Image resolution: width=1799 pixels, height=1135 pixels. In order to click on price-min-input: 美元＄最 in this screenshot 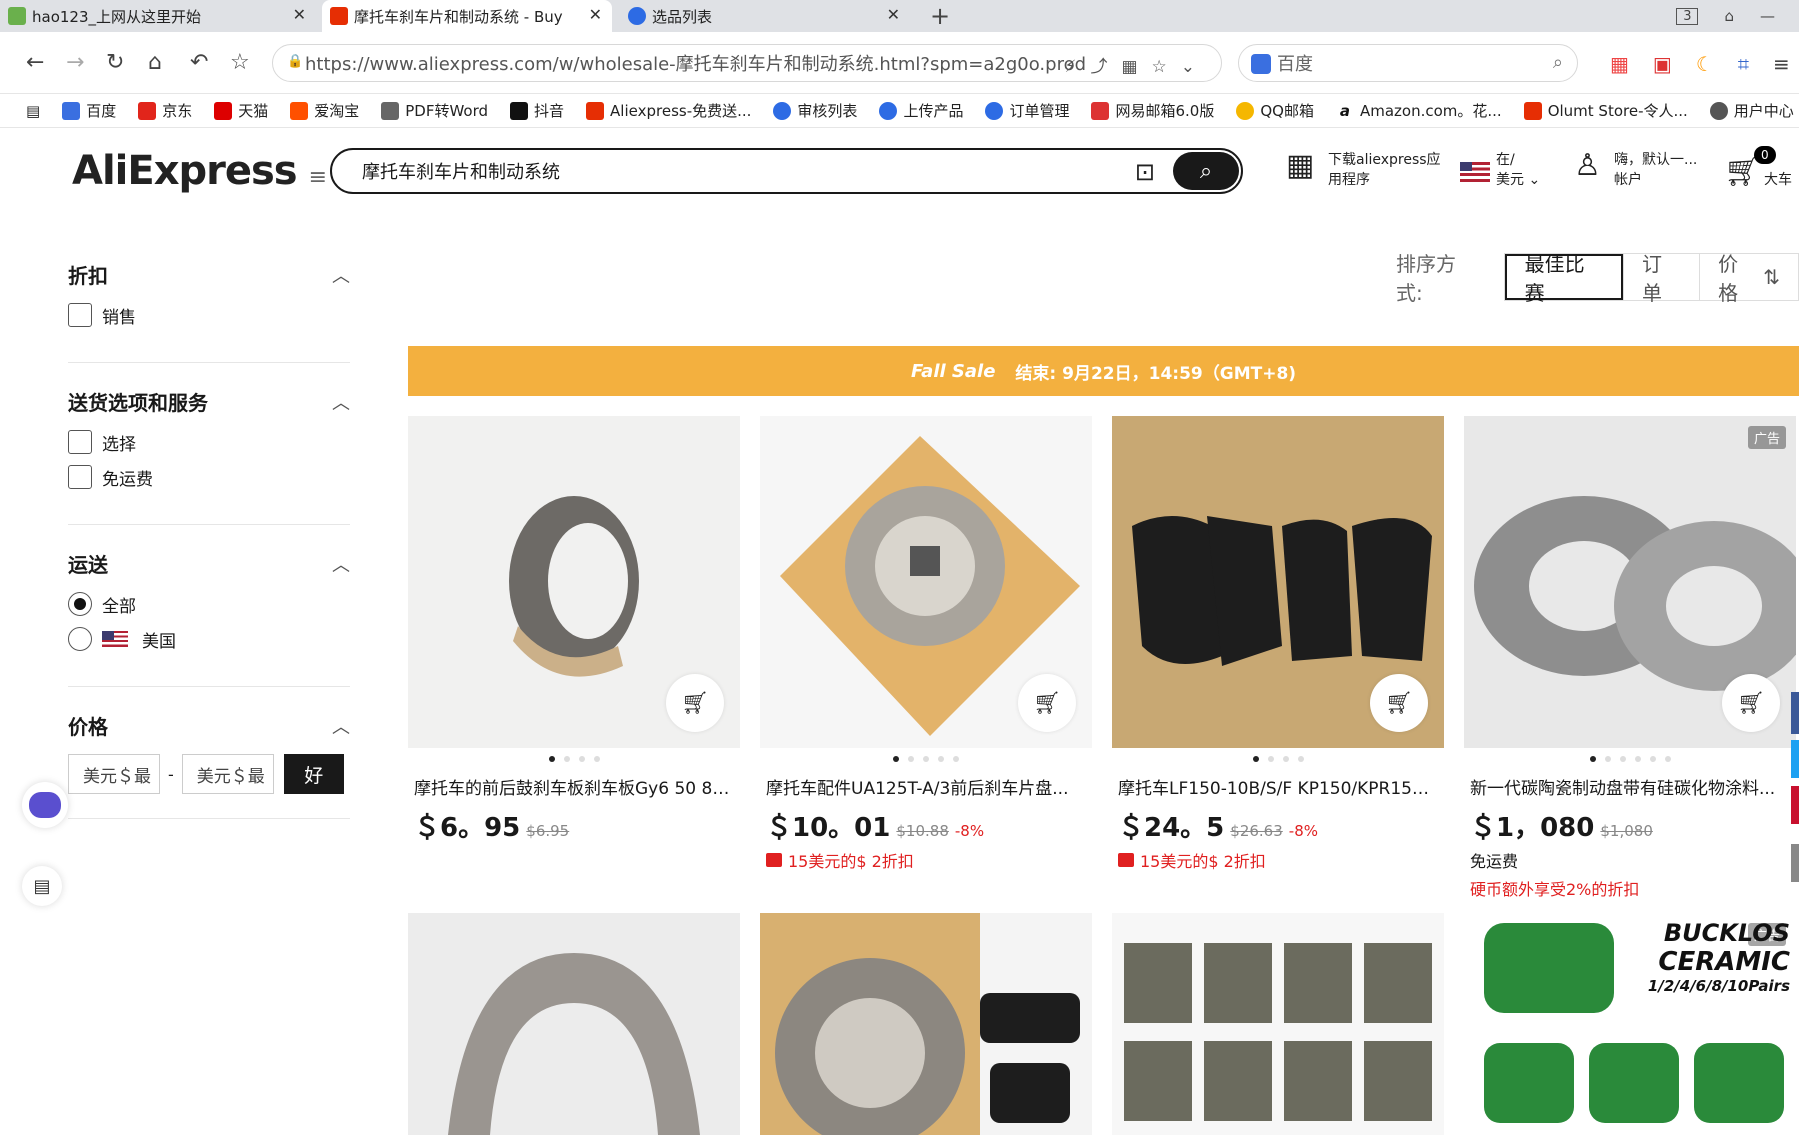, I will do `click(114, 774)`.